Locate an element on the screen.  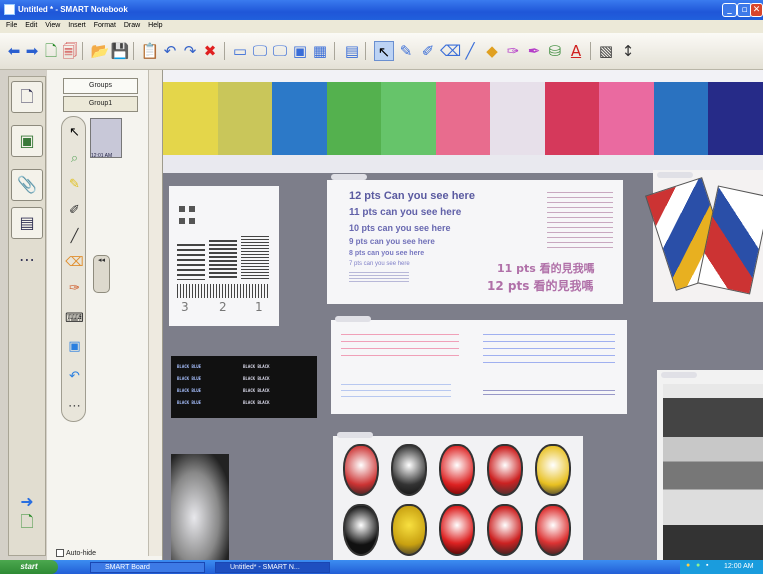
open-folder-icon: 📂 is located at coordinates (100, 51).